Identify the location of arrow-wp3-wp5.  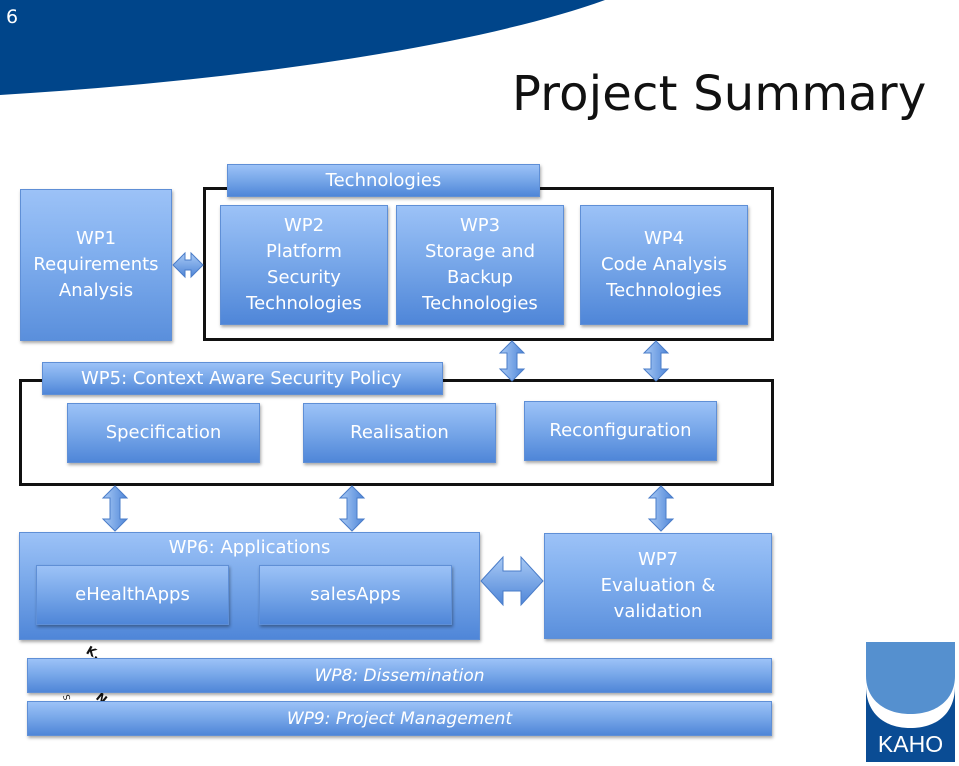
(512, 361).